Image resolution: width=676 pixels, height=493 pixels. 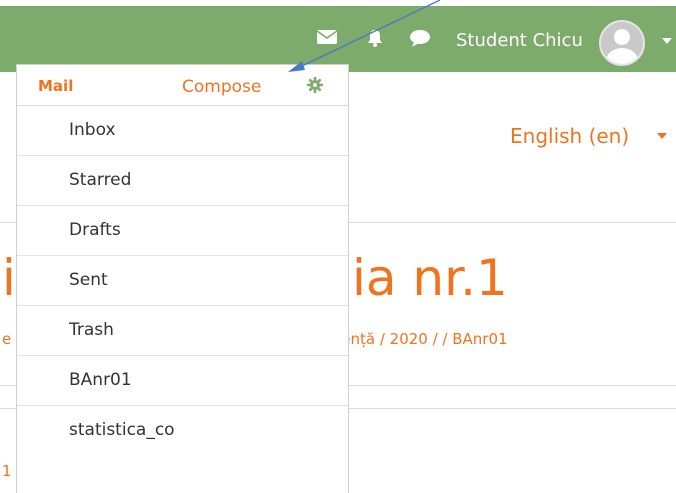 What do you see at coordinates (182, 131) in the screenshot?
I see `mail-folder-inbox: Inbox` at bounding box center [182, 131].